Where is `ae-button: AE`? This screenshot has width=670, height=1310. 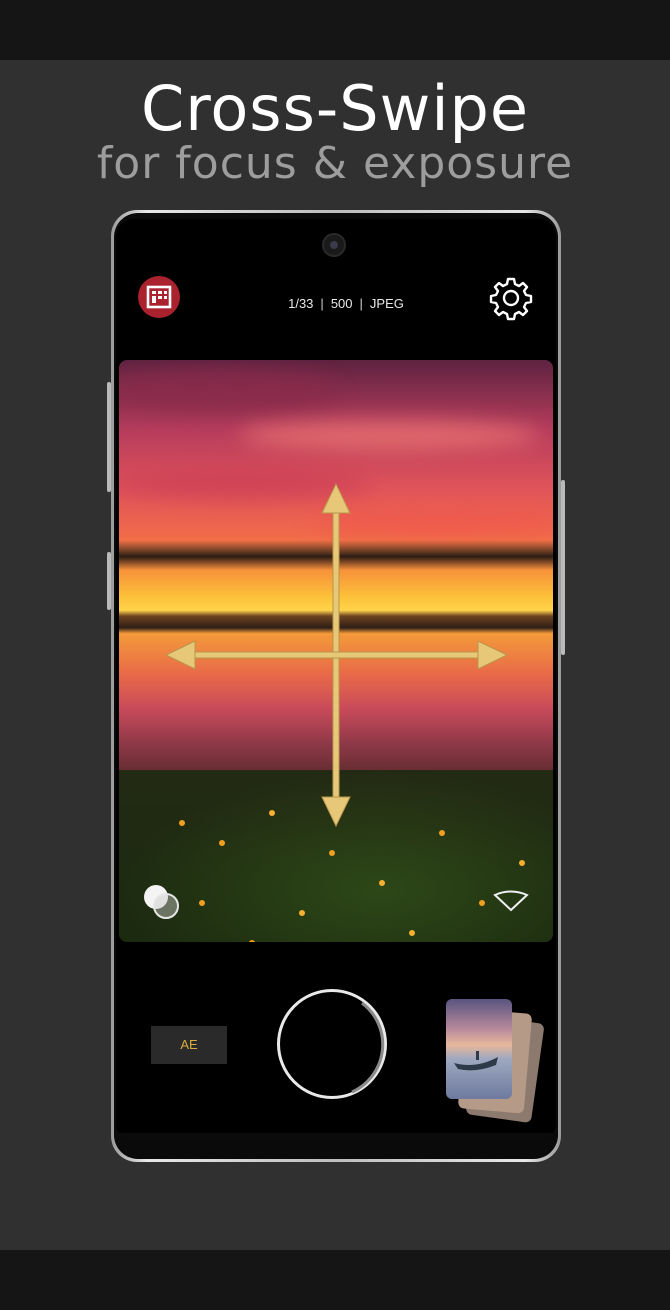 ae-button: AE is located at coordinates (189, 1045).